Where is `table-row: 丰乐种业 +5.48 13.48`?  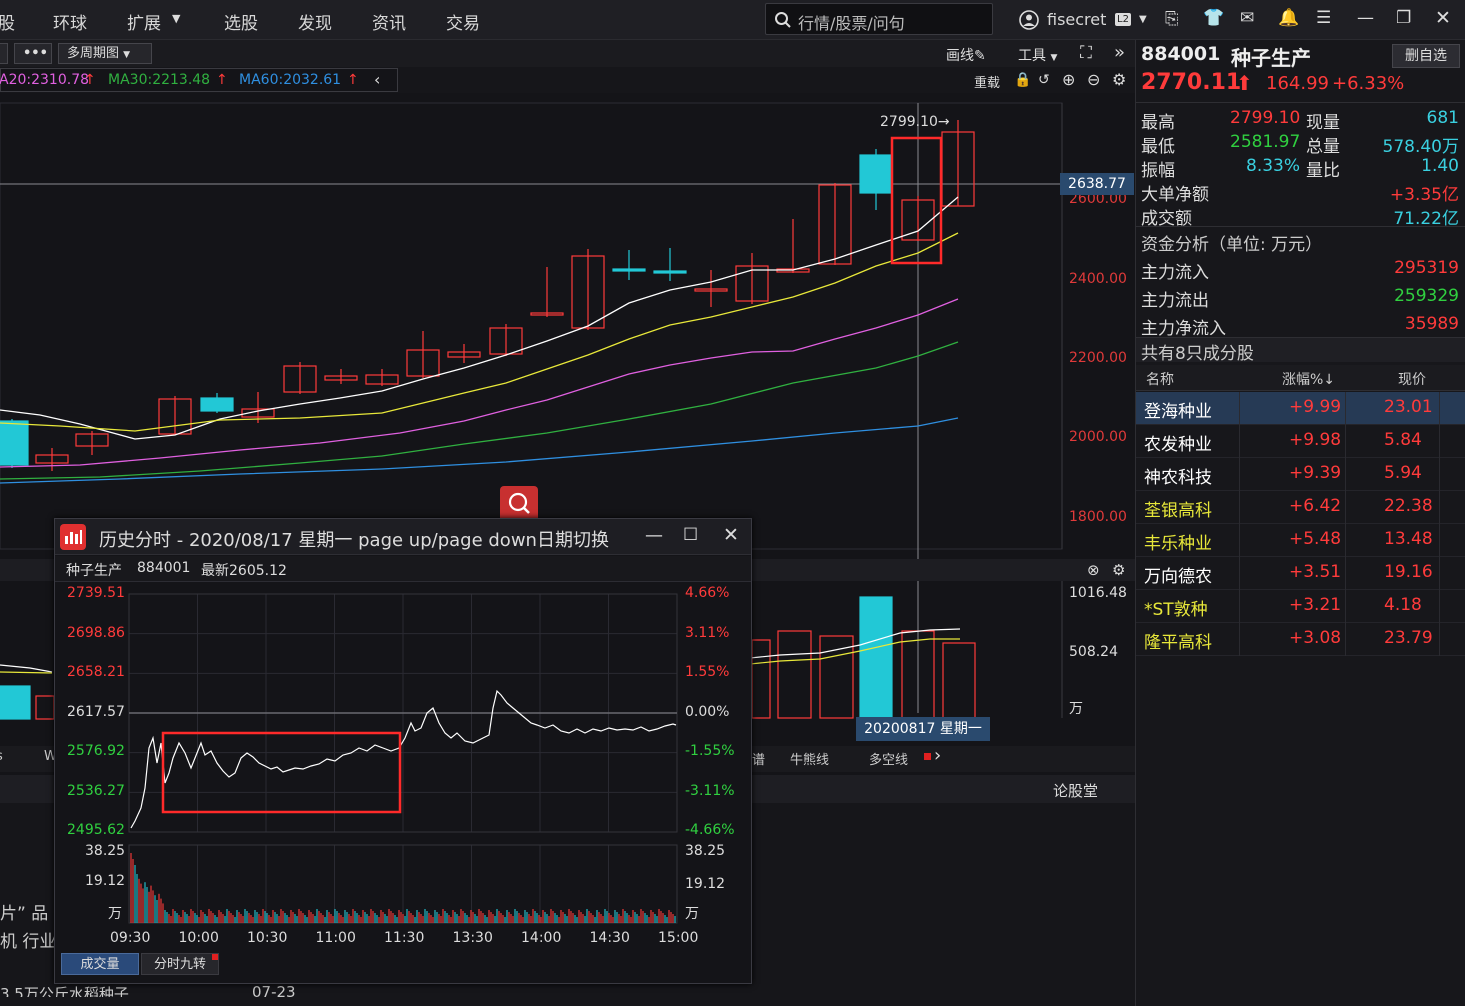 table-row: 丰乐种业 +5.48 13.48 is located at coordinates (1300, 540).